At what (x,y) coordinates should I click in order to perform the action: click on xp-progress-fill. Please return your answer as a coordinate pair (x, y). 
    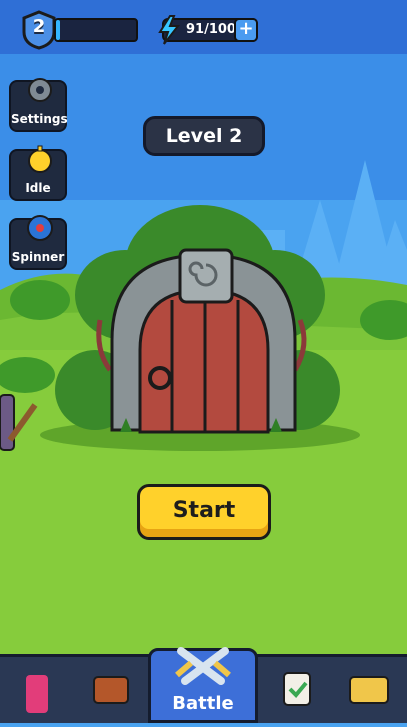
    Looking at the image, I should click on (58, 30).